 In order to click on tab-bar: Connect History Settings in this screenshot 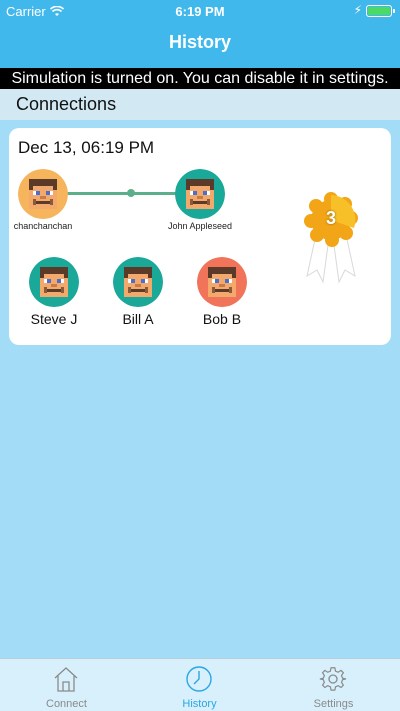, I will do `click(200, 684)`.